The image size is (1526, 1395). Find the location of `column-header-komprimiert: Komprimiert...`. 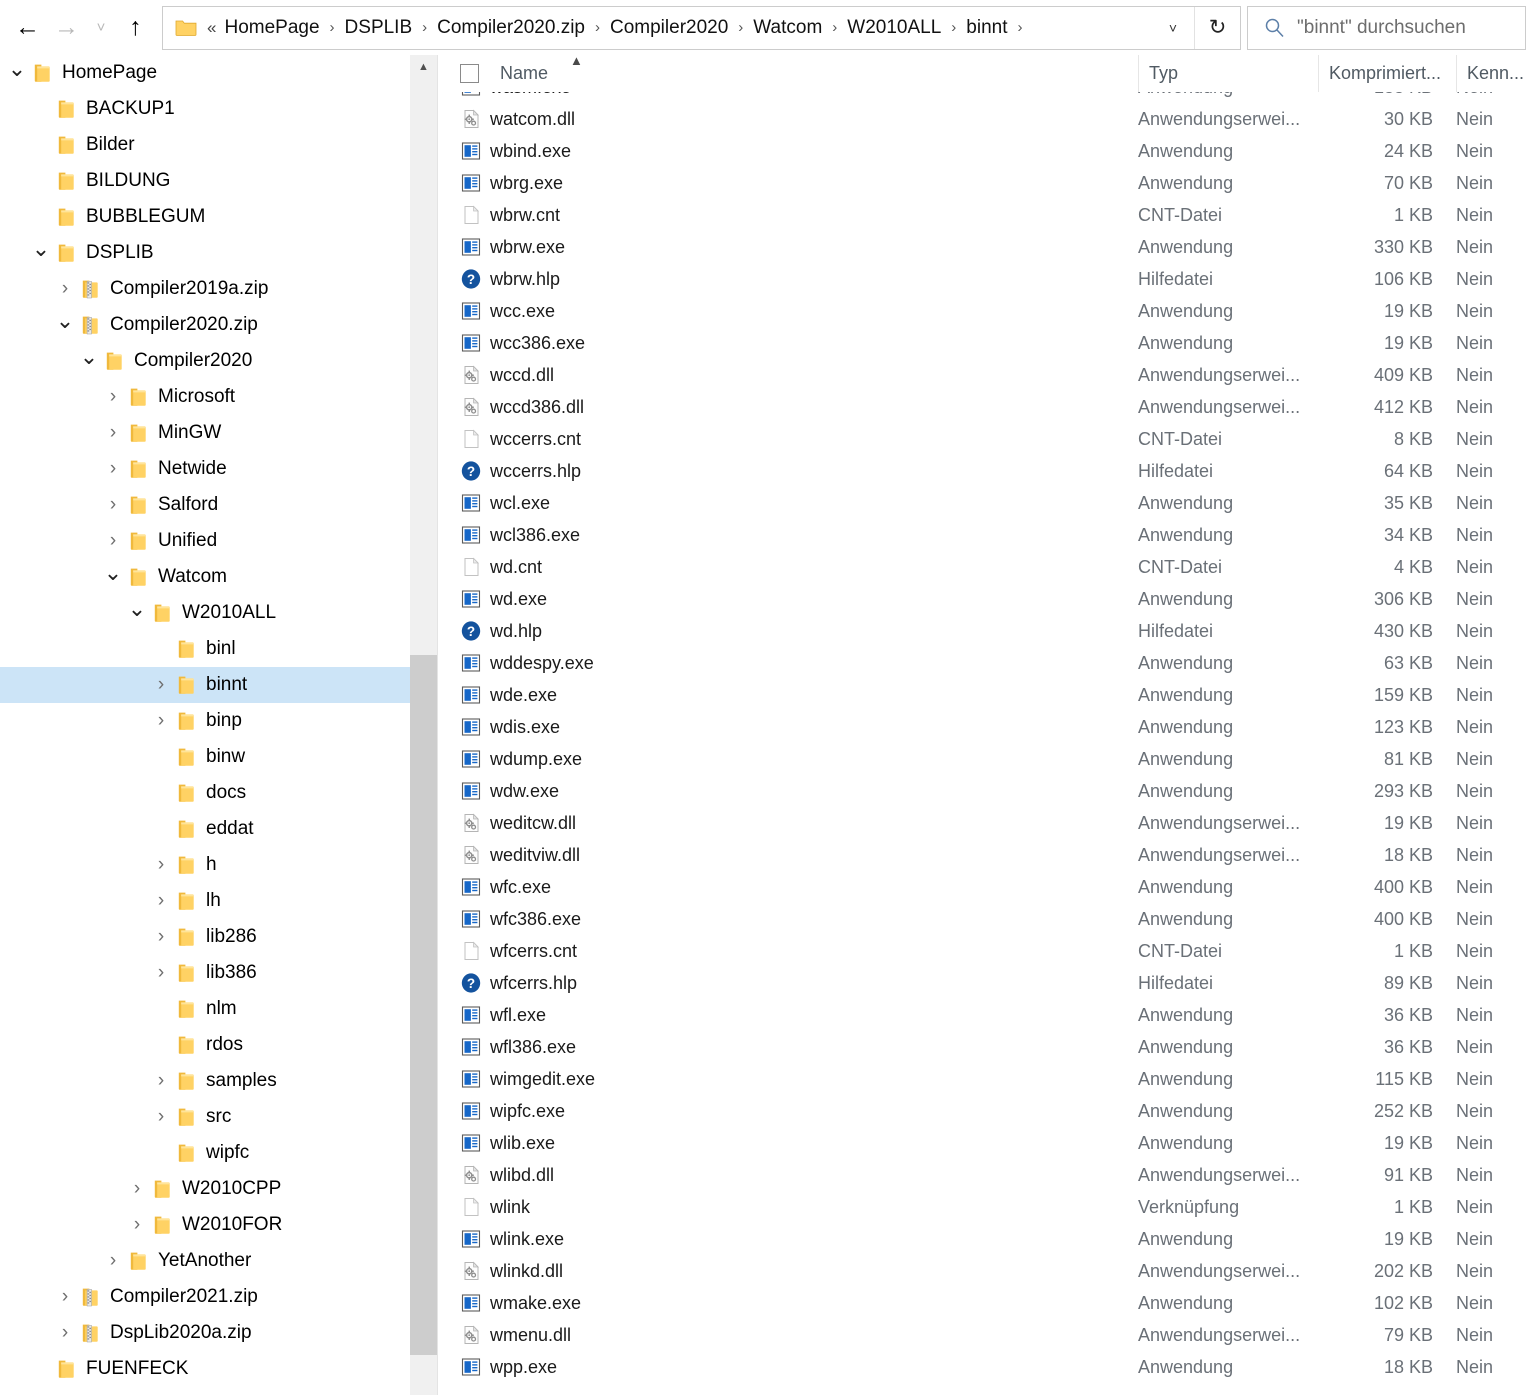

column-header-komprimiert: Komprimiert... is located at coordinates (1387, 73).